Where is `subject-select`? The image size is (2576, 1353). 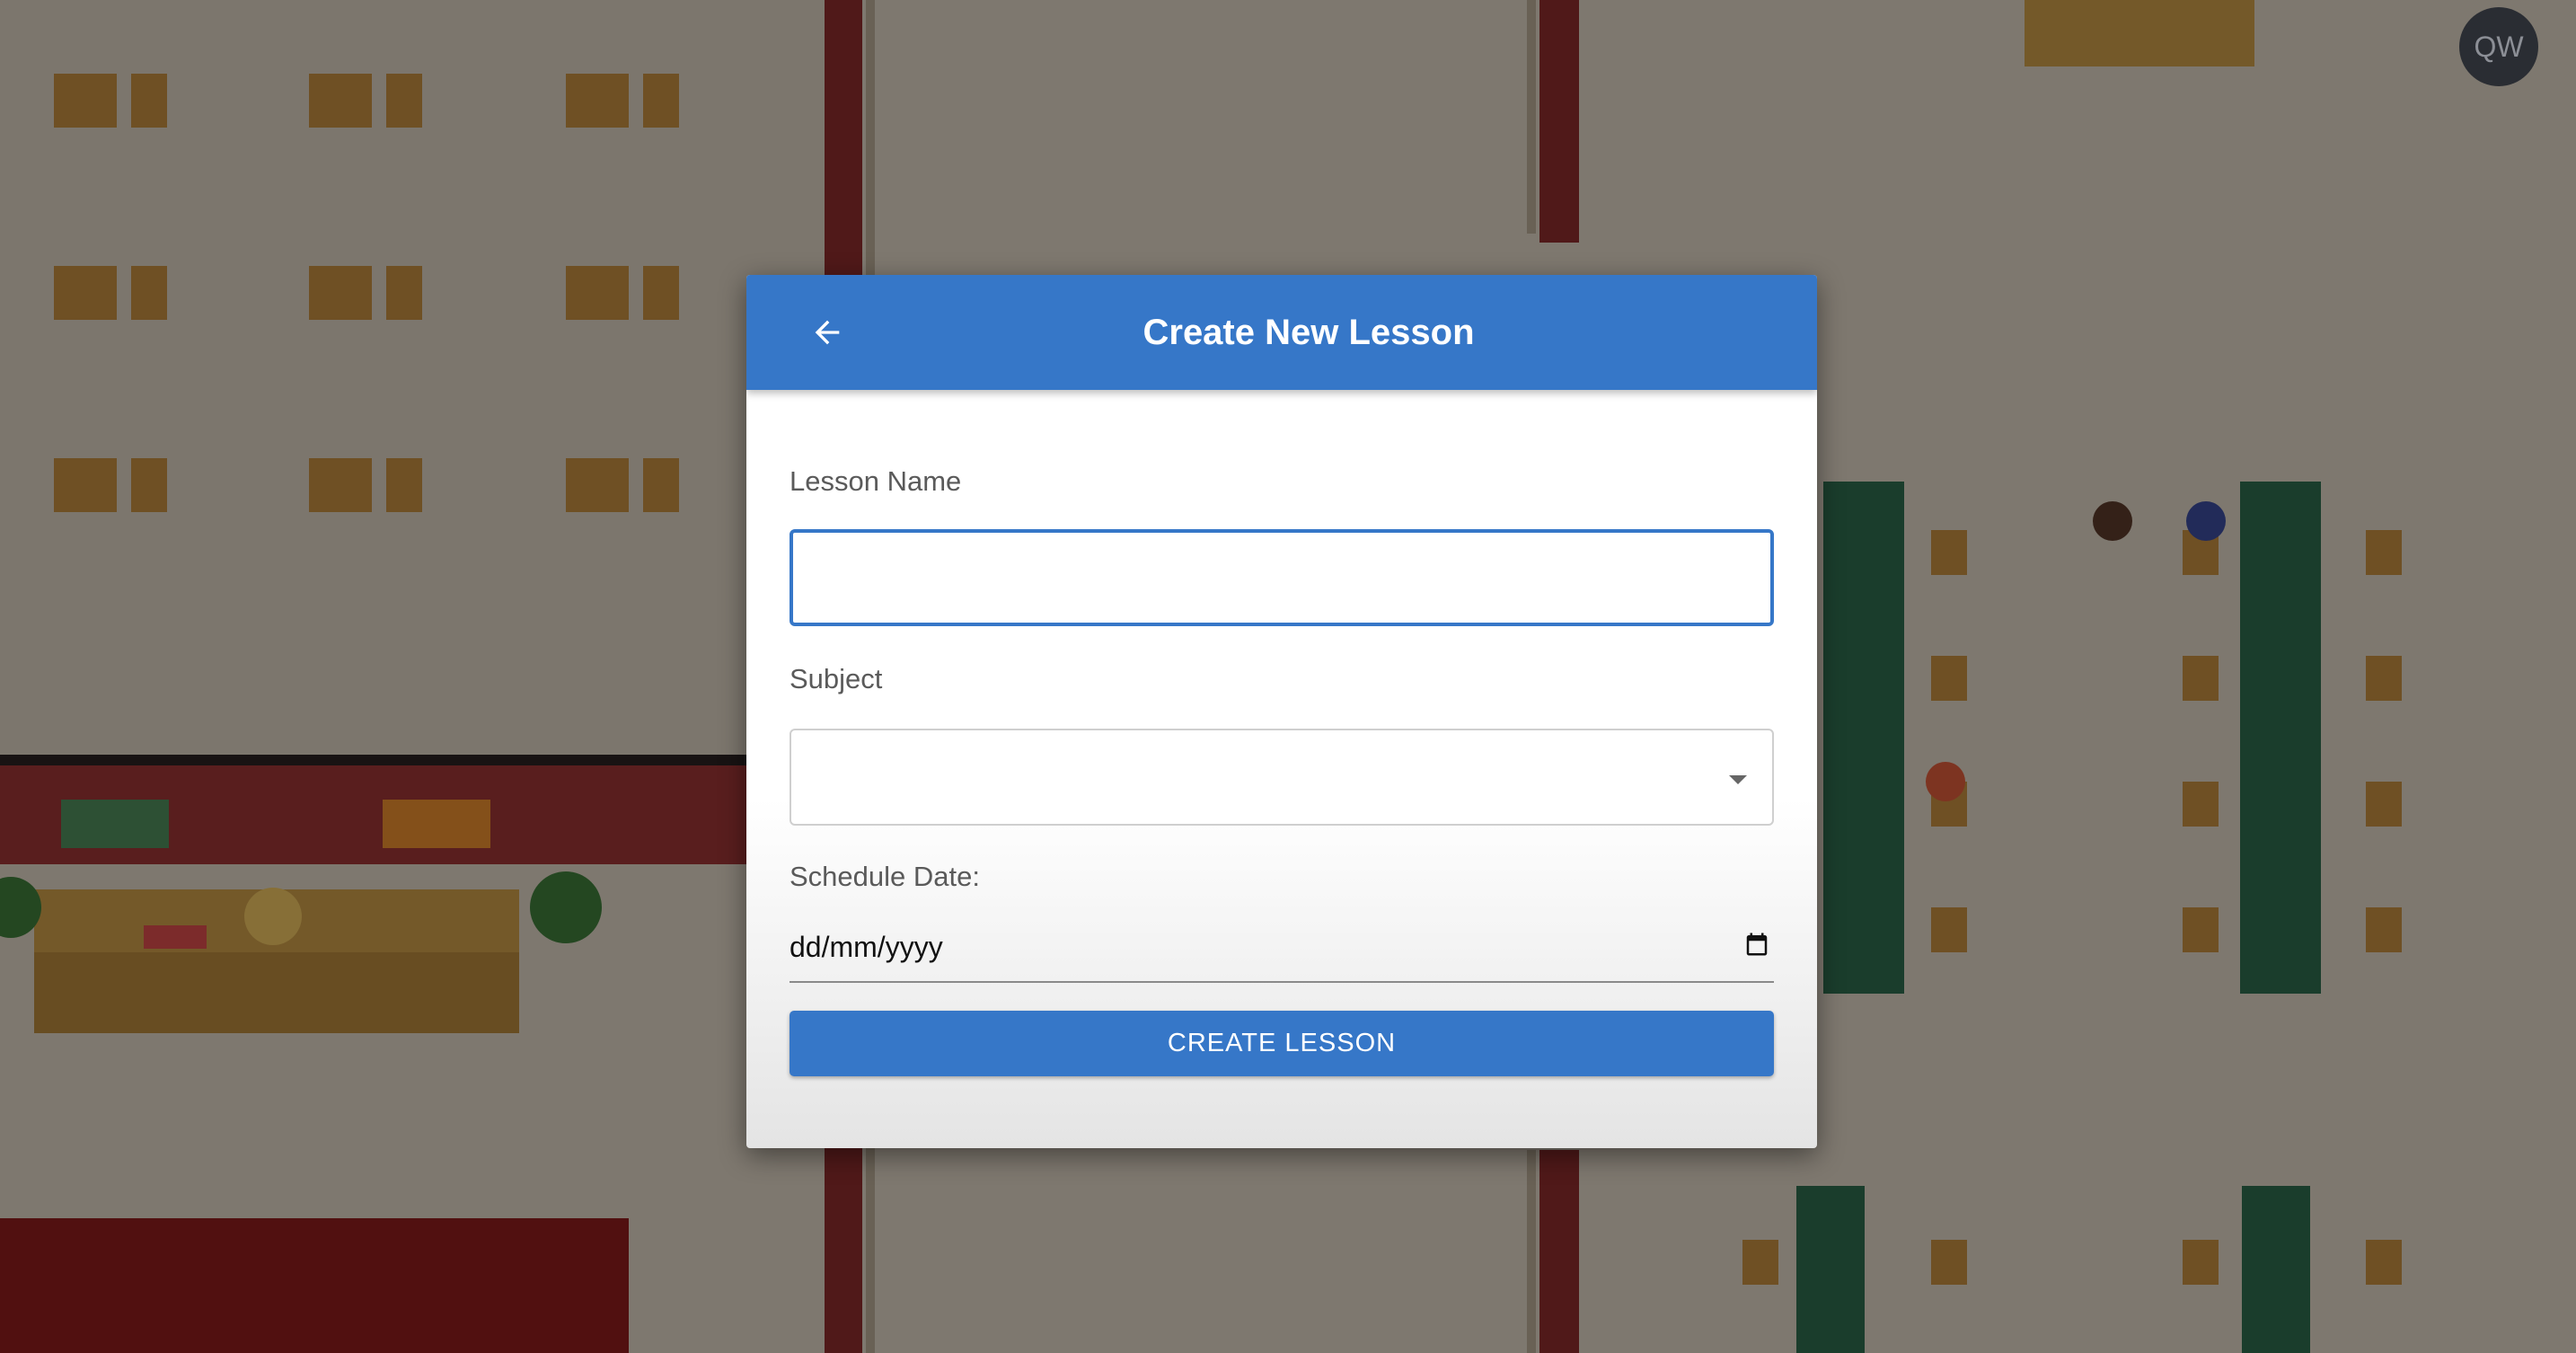 subject-select is located at coordinates (1282, 777).